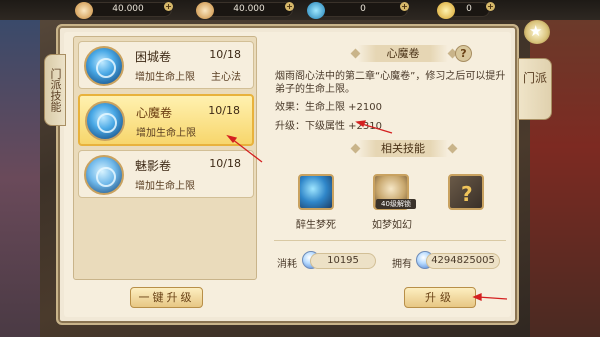  I want to click on skill-swirl-icon, so click(316, 192).